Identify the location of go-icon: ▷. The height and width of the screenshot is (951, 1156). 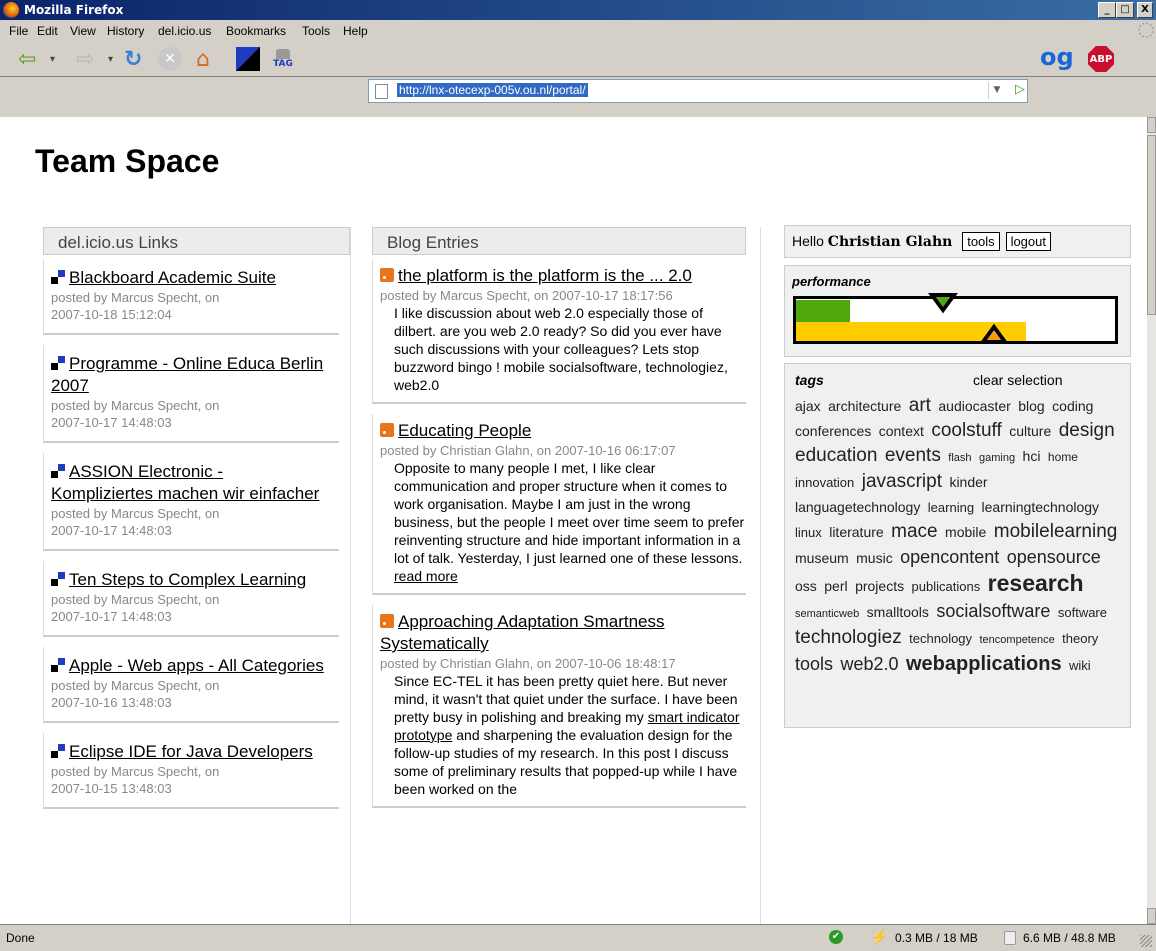
(1020, 89).